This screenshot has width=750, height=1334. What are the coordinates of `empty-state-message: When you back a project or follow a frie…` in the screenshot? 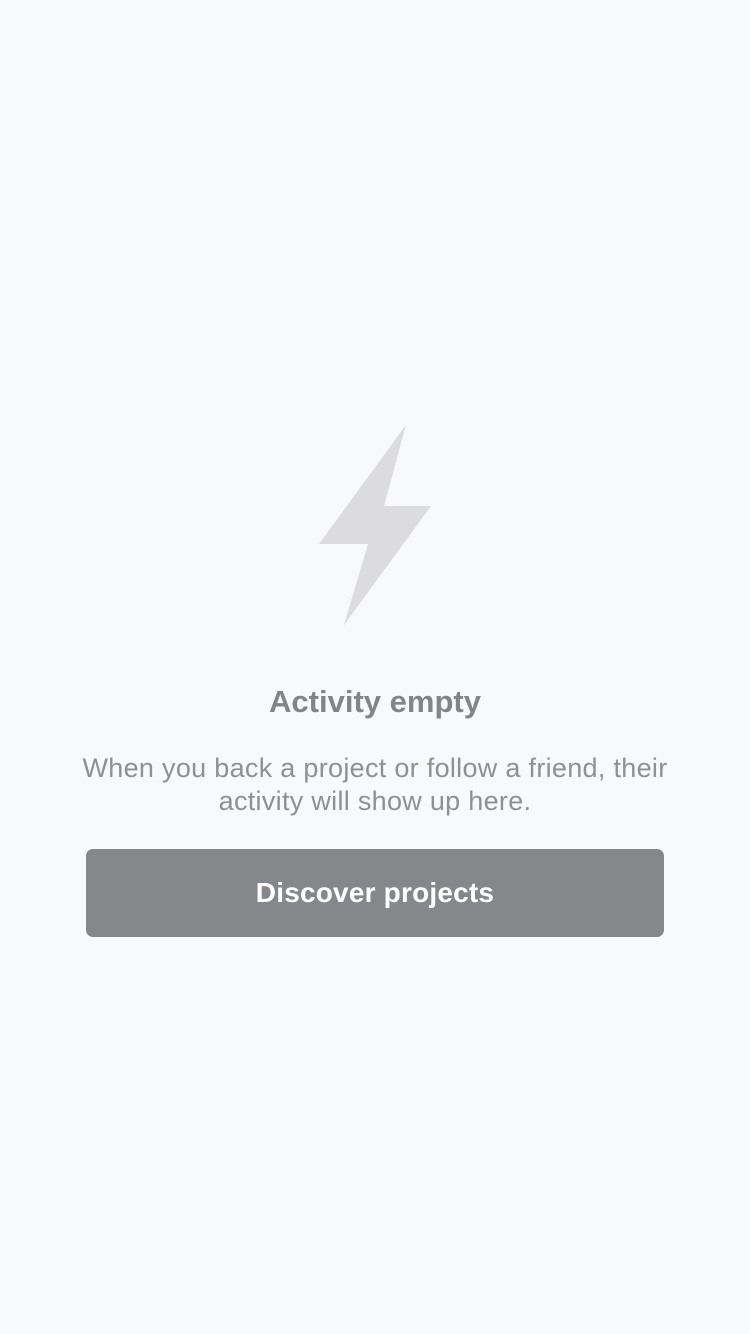 It's located at (375, 784).